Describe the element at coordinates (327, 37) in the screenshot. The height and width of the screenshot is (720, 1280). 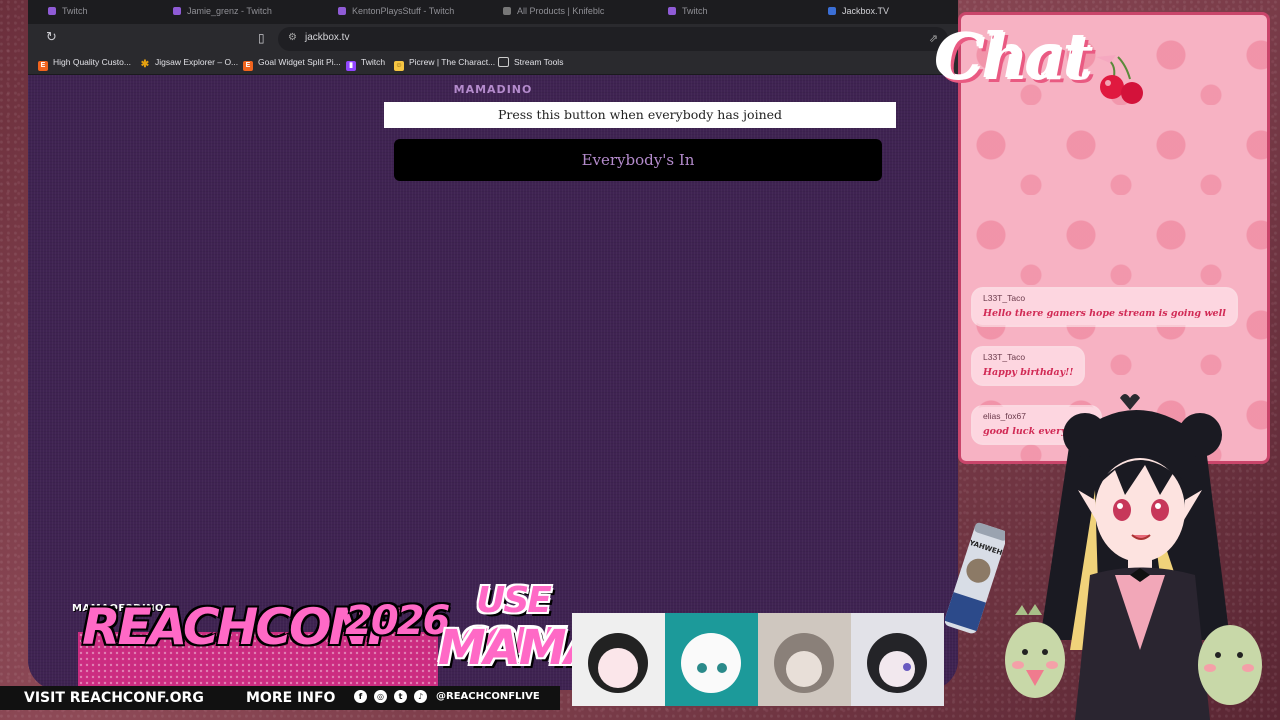
I see `url-text: jackbox.tv` at that location.